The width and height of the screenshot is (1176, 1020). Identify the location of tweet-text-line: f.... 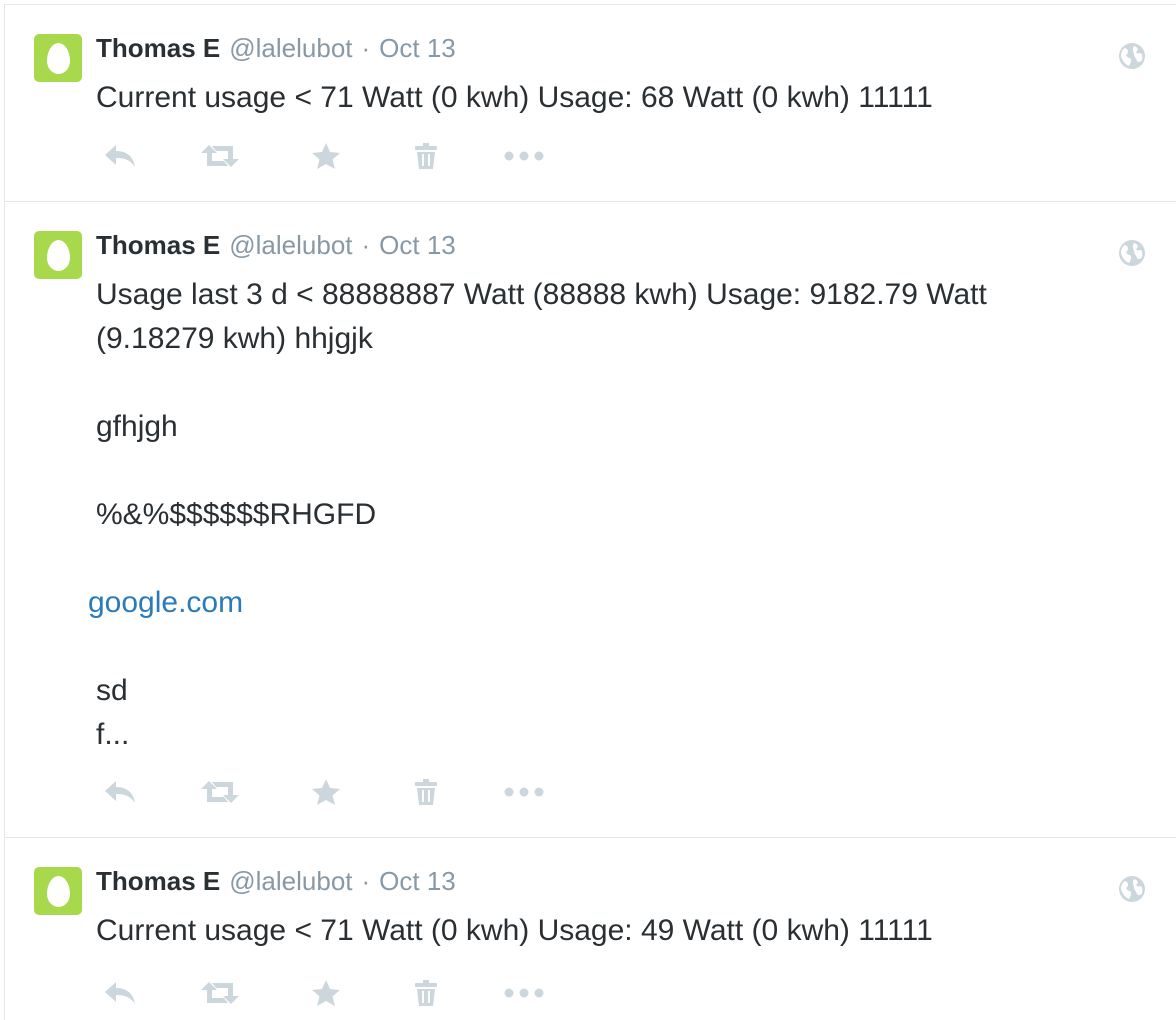
(113, 734).